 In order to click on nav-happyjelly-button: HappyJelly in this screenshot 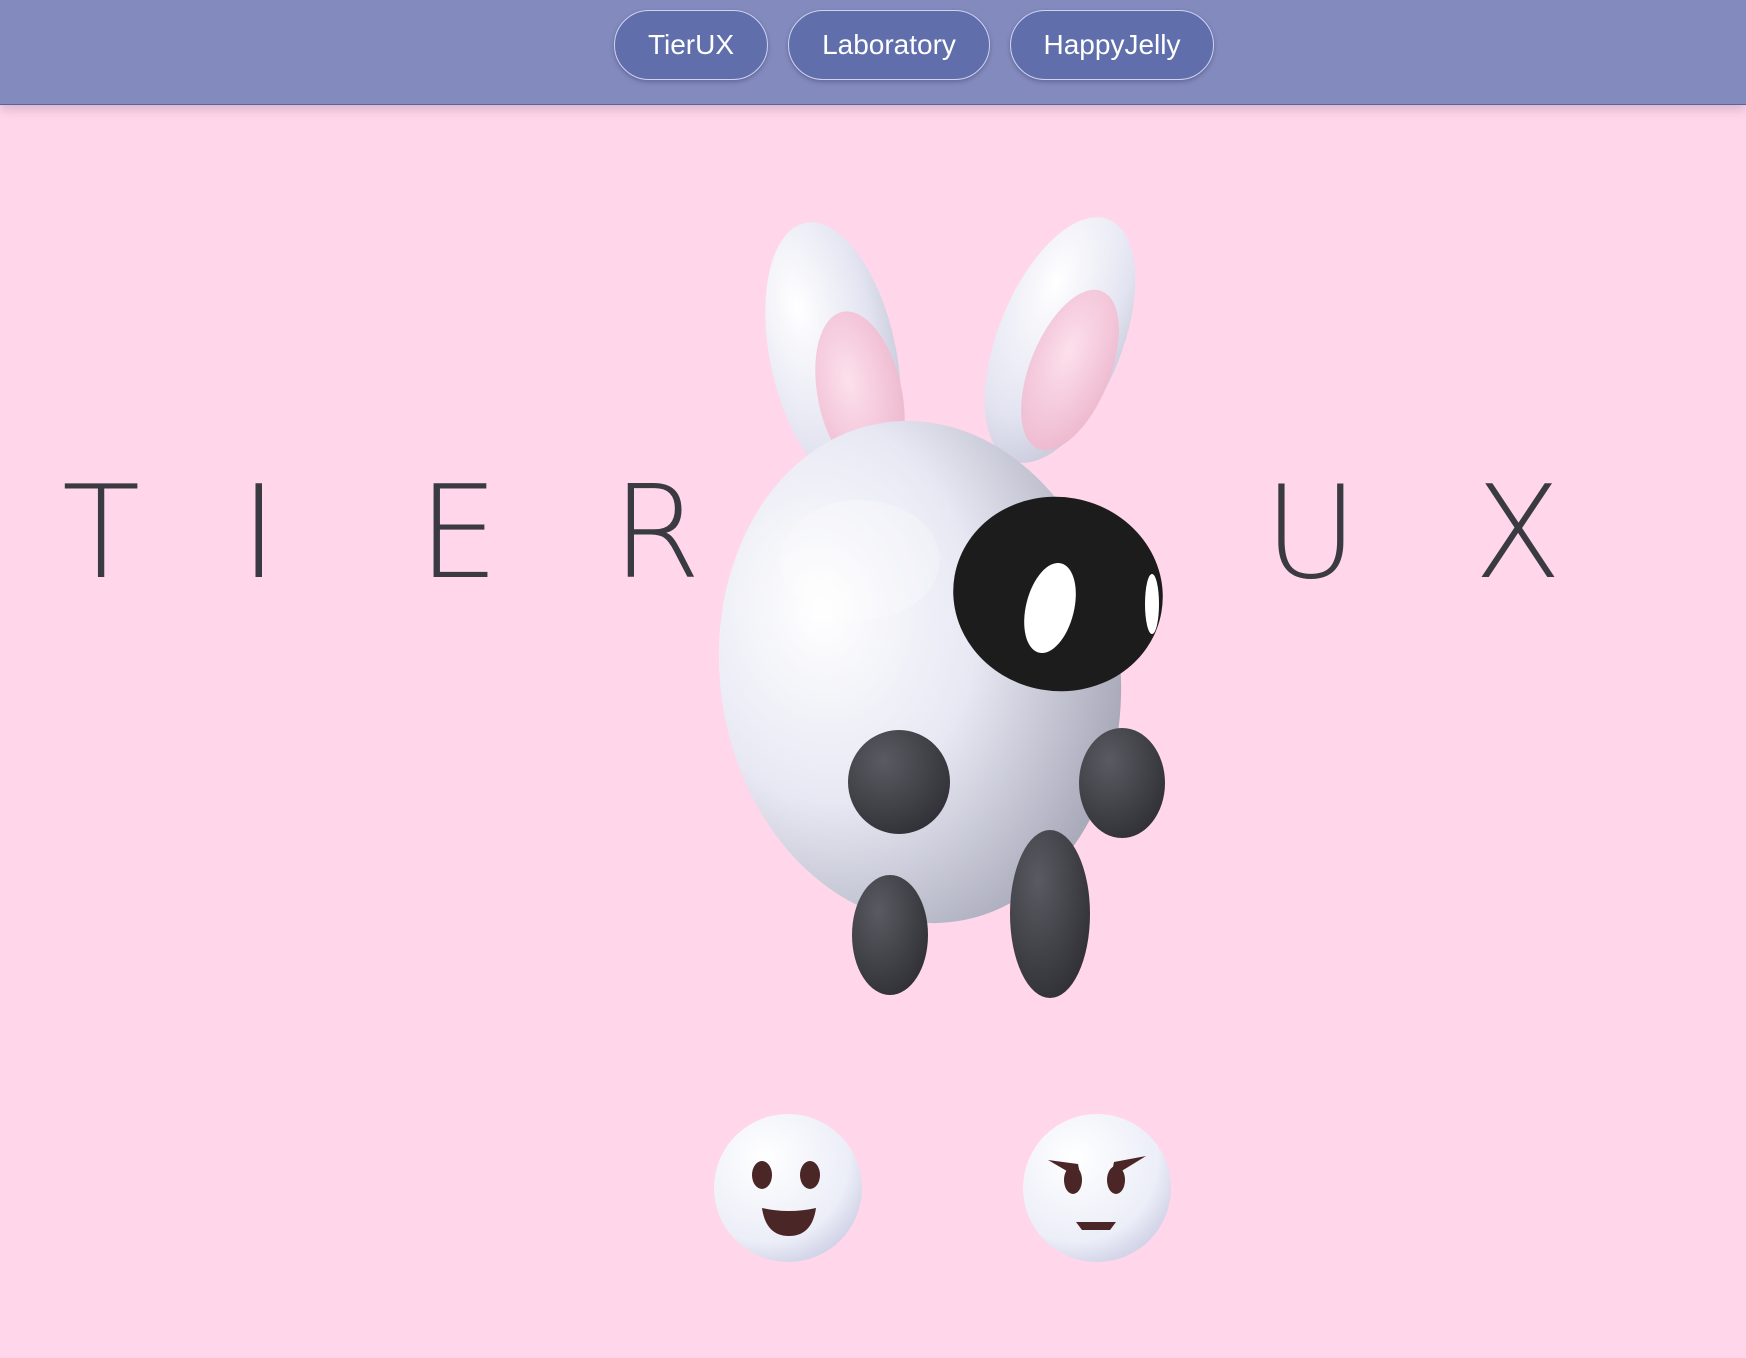, I will do `click(1112, 45)`.